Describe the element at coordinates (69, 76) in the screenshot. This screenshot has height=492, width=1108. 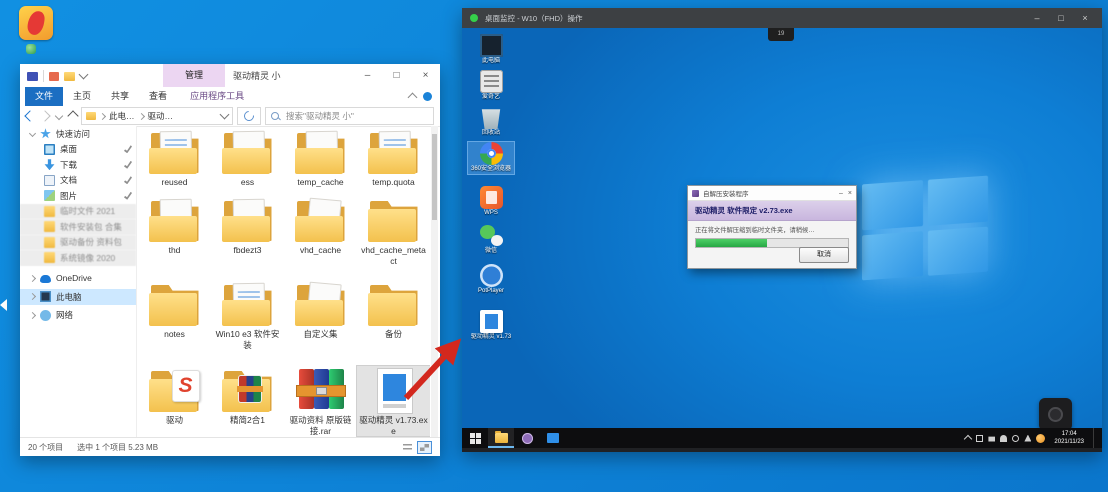
I see `qat-newfolder-icon` at that location.